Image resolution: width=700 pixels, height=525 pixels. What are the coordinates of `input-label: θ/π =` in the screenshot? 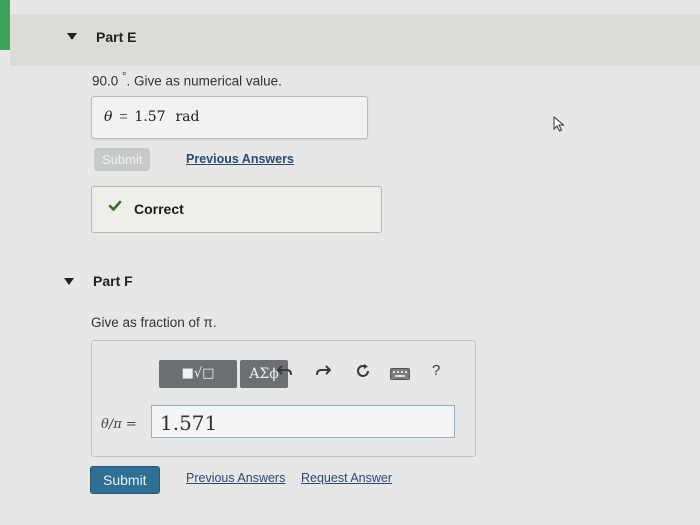 It's located at (119, 424).